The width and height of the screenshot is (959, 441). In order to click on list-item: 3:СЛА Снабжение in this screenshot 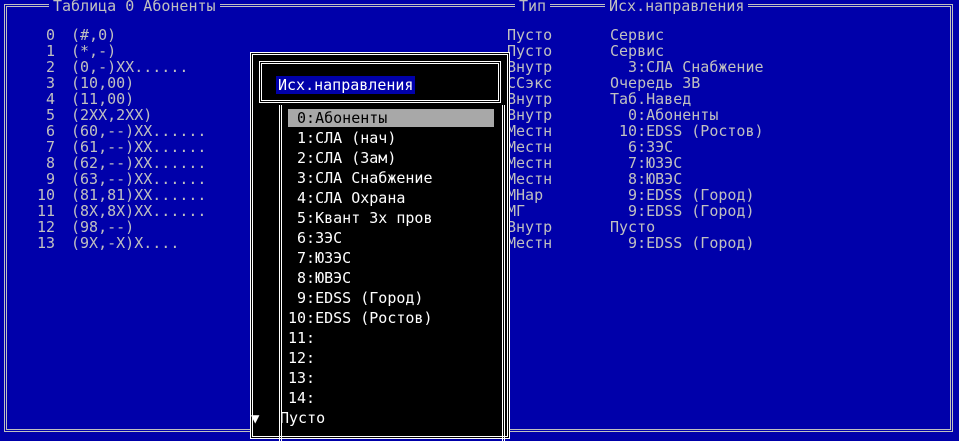, I will do `click(360, 178)`.